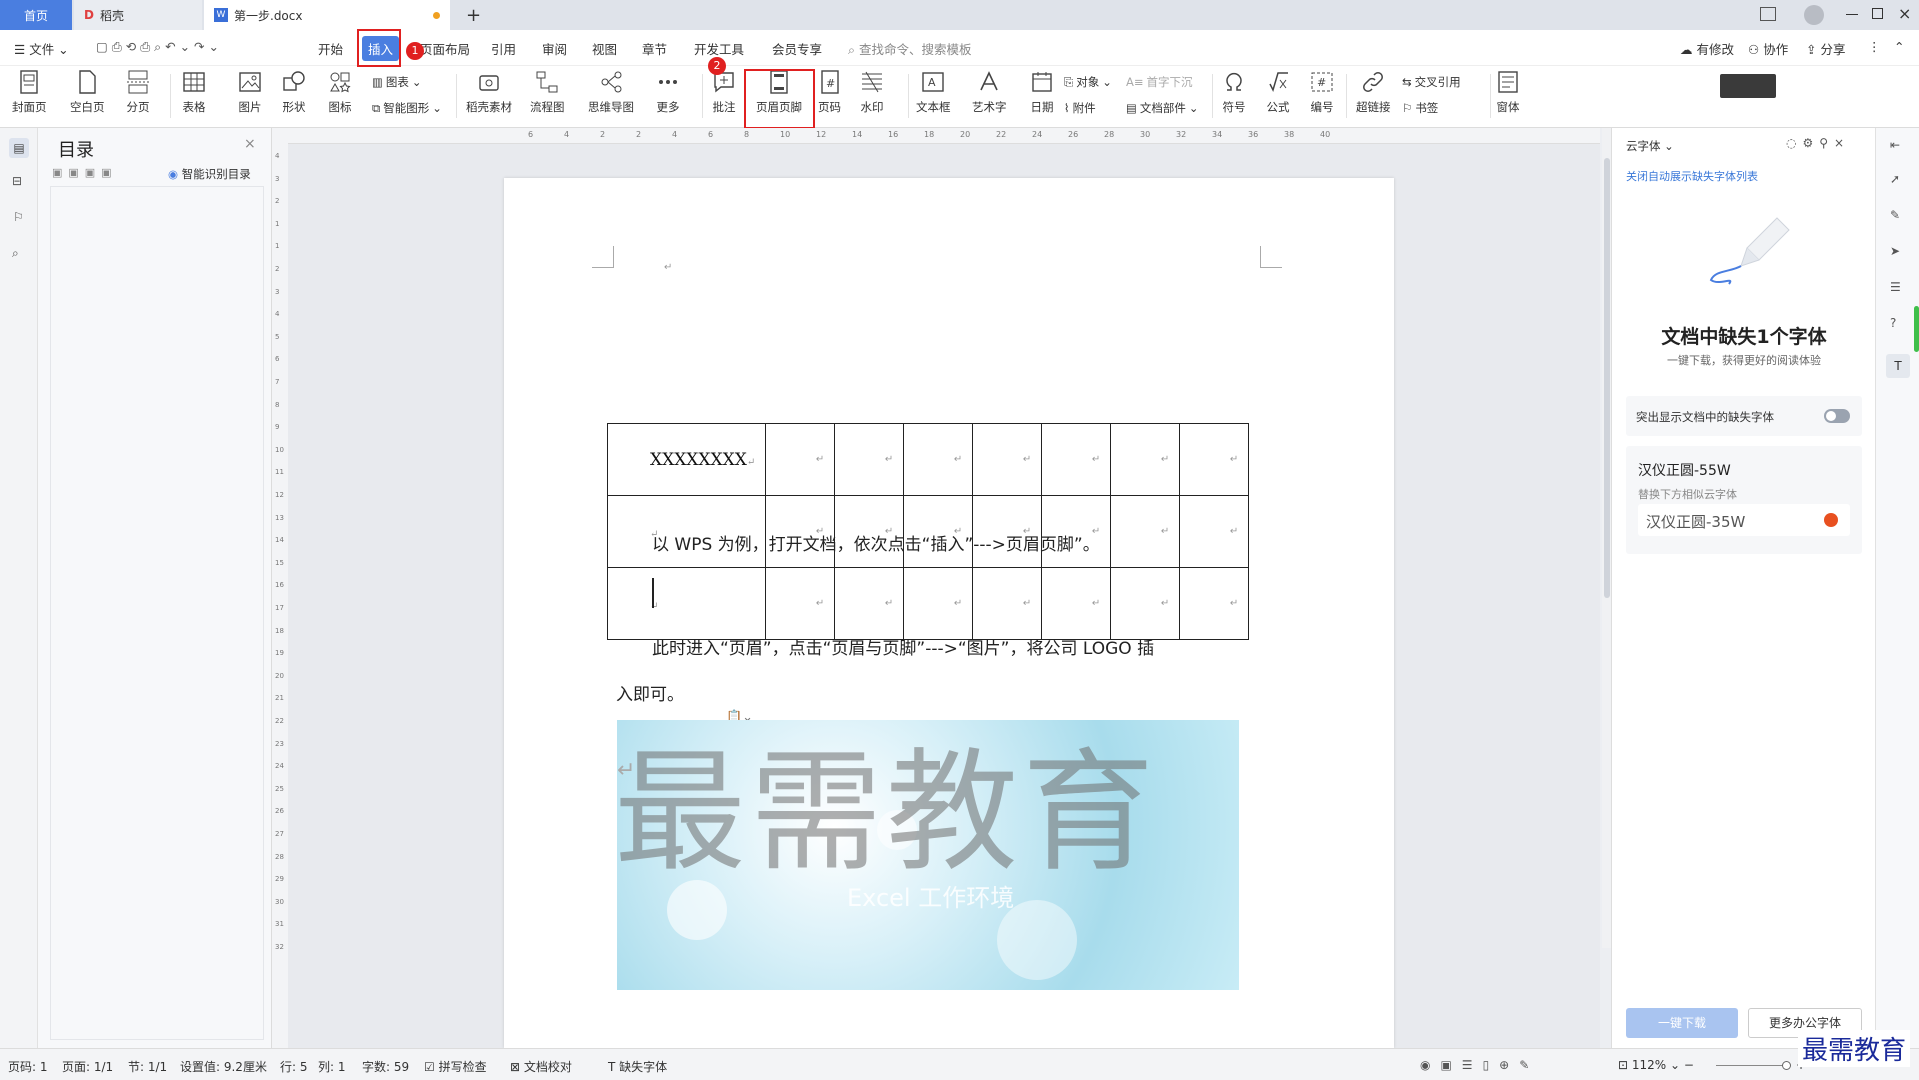 This screenshot has width=1919, height=1080. What do you see at coordinates (1420, 108) in the screenshot?
I see `bookmark-button: ⚐ 书签` at bounding box center [1420, 108].